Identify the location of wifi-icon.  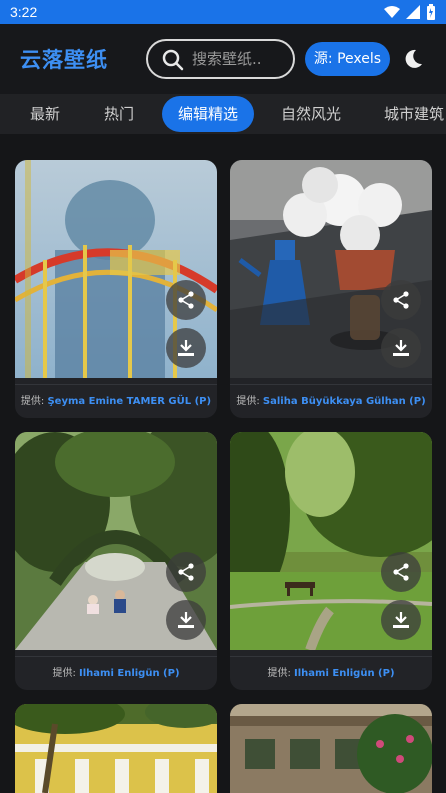
(392, 12).